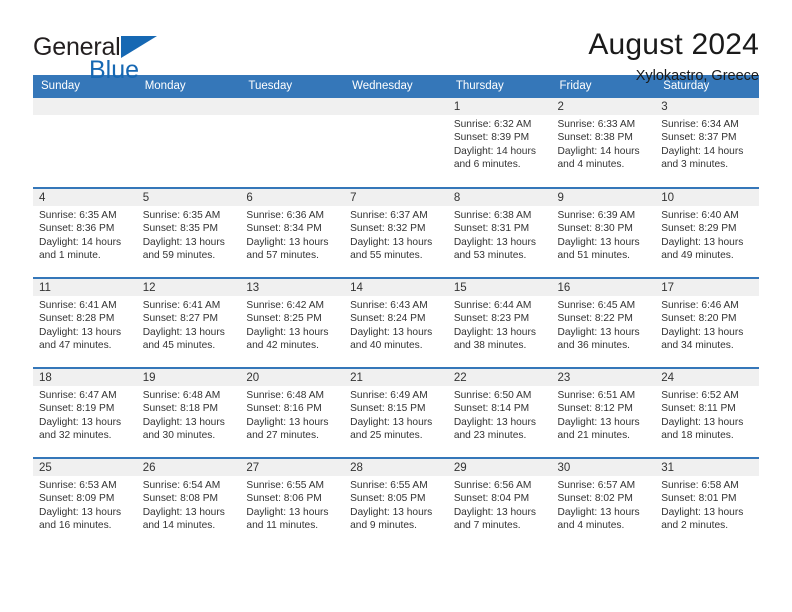 This screenshot has height=612, width=792. I want to click on sunrise-text: Sunrise: 6:41 AM, so click(181, 305).